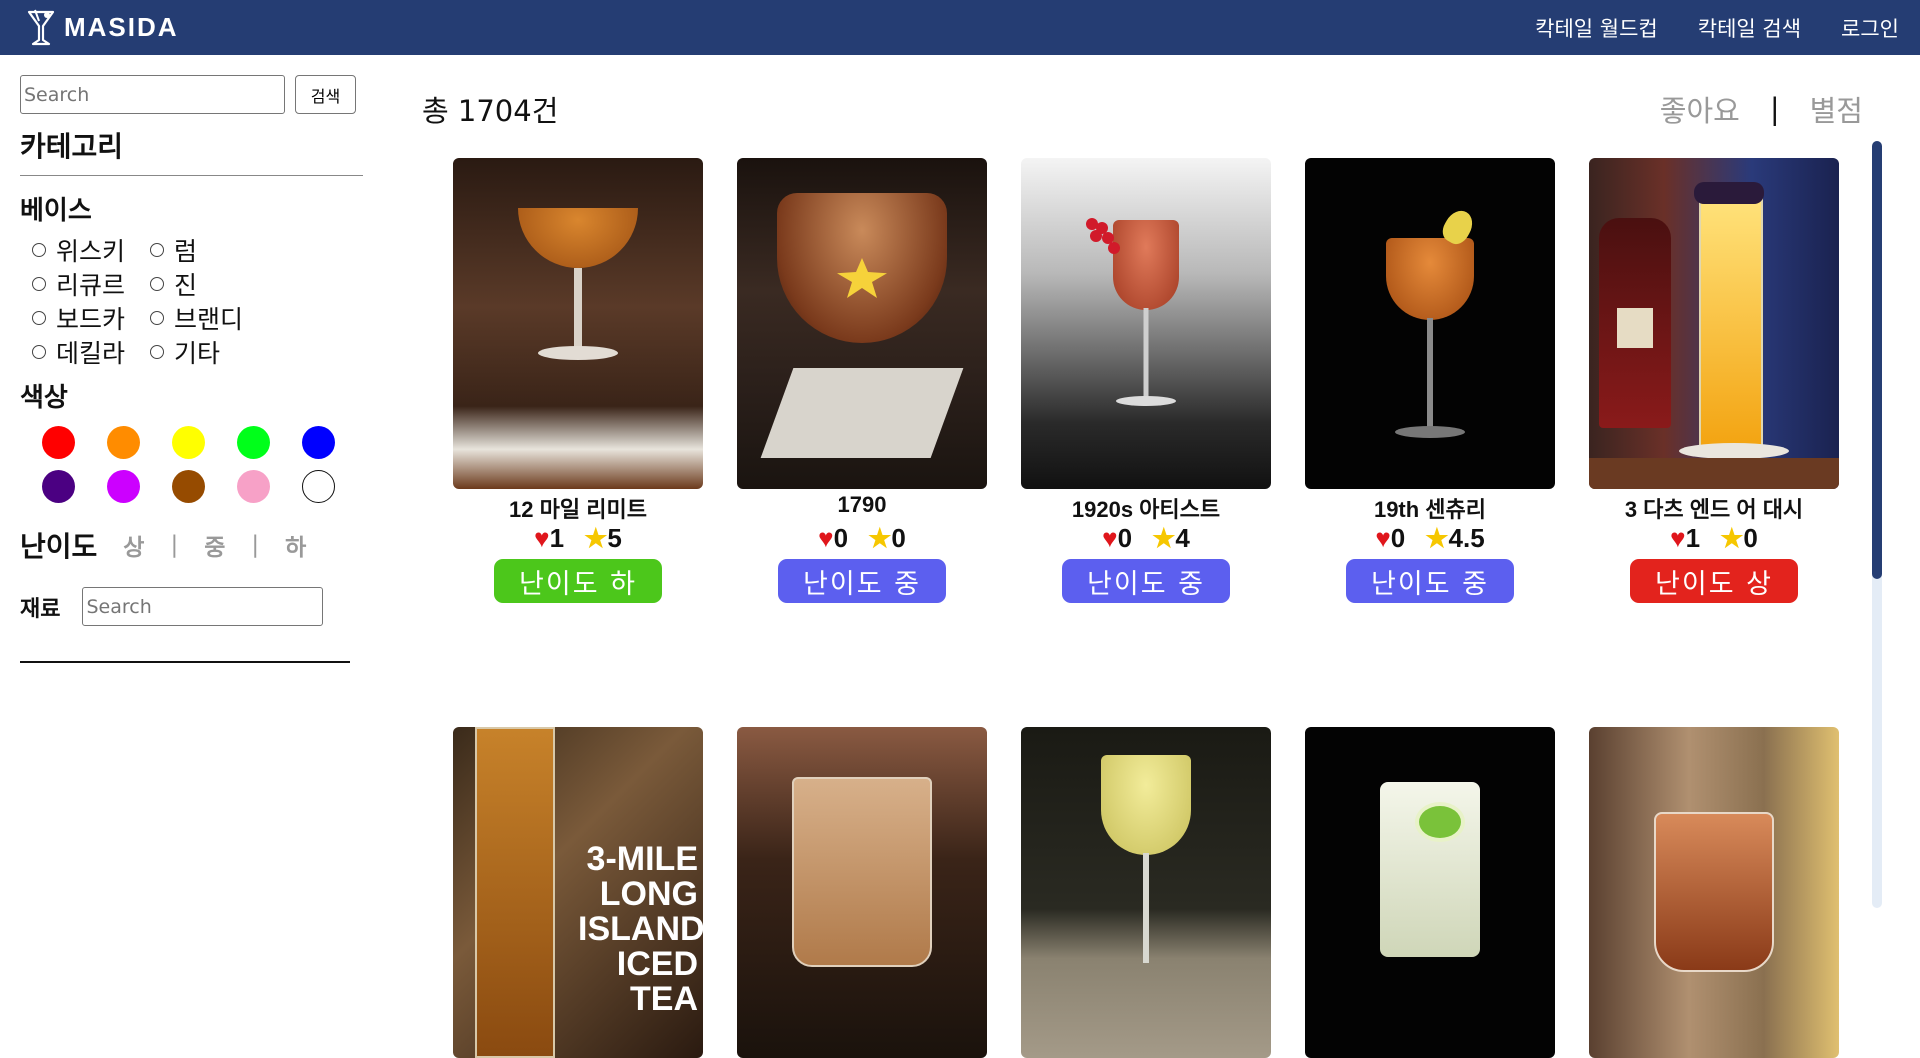 The height and width of the screenshot is (1058, 1920). Describe the element at coordinates (123, 442) in the screenshot. I see `color-swatch-orange` at that location.